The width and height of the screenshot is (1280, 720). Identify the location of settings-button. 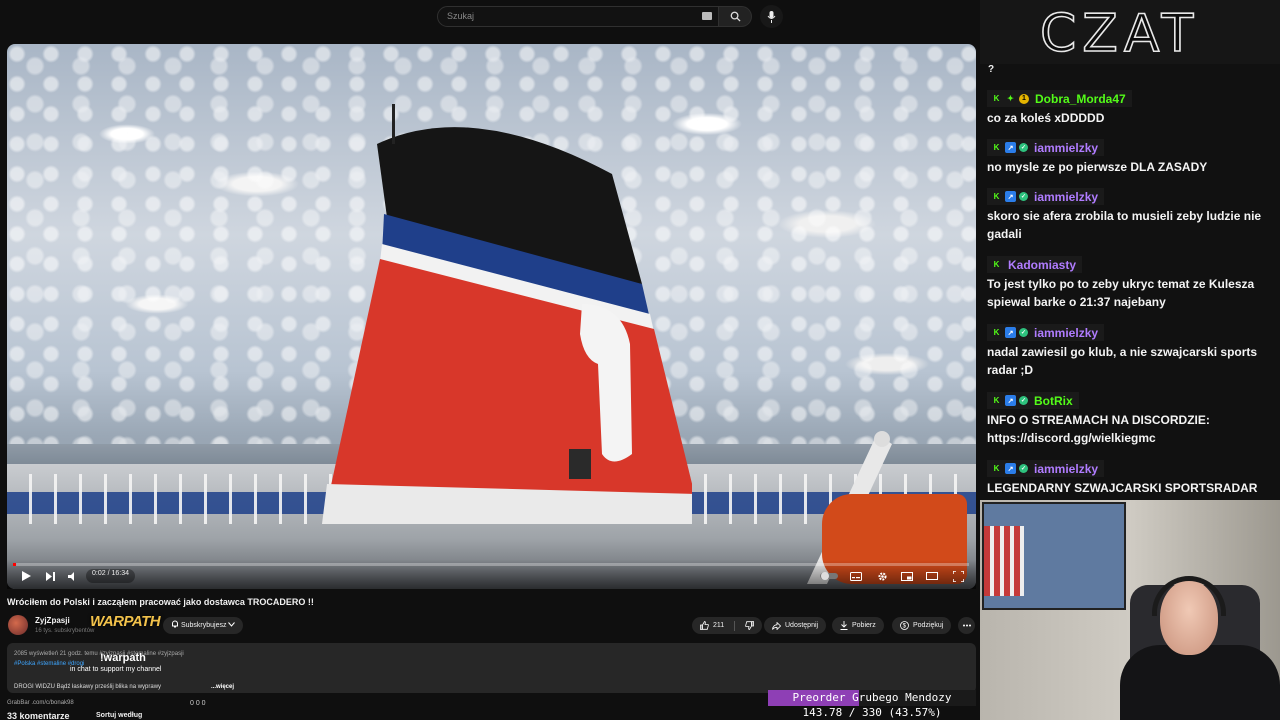
(882, 576).